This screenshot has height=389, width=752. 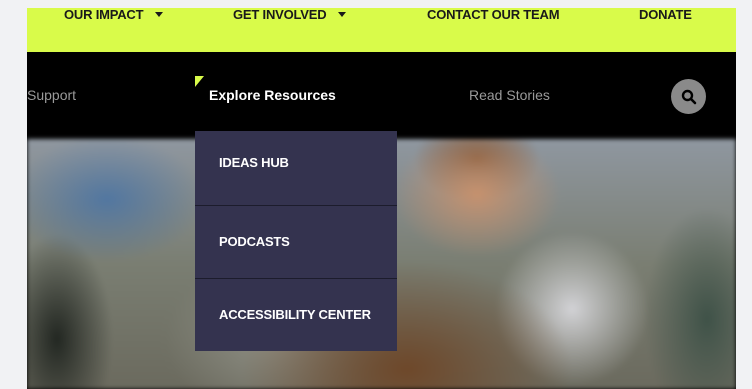 What do you see at coordinates (280, 15) in the screenshot?
I see `nav-get-involved-label: GET INVOLVED` at bounding box center [280, 15].